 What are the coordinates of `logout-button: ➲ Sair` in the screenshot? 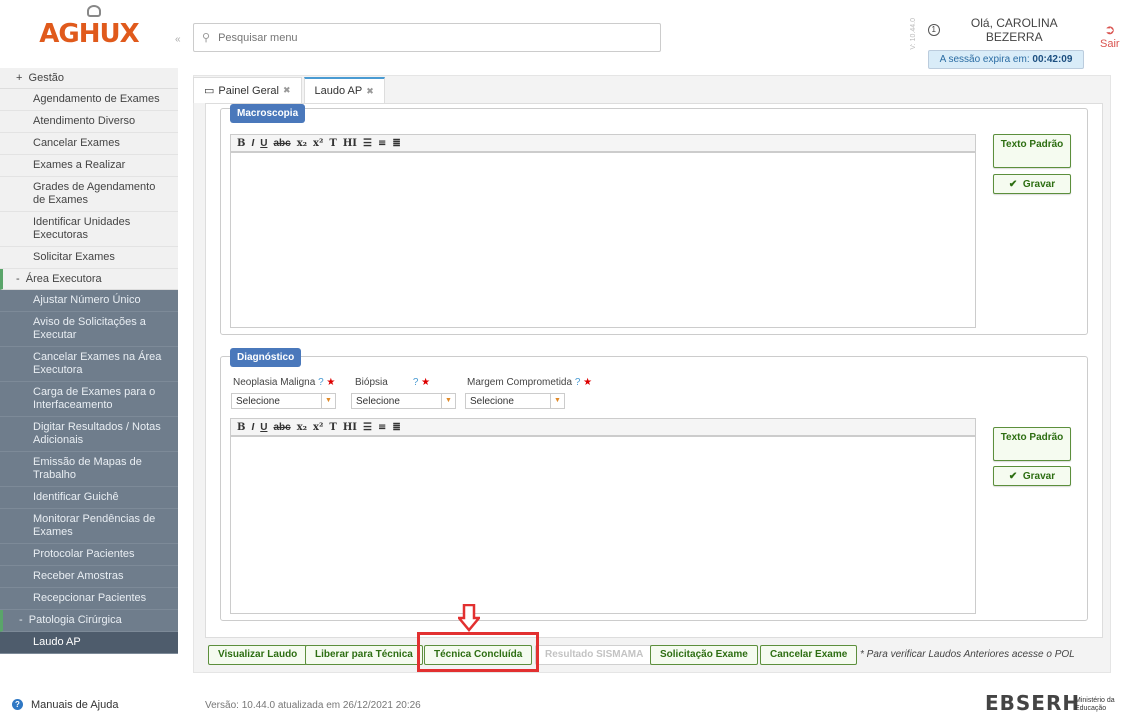 It's located at (1110, 36).